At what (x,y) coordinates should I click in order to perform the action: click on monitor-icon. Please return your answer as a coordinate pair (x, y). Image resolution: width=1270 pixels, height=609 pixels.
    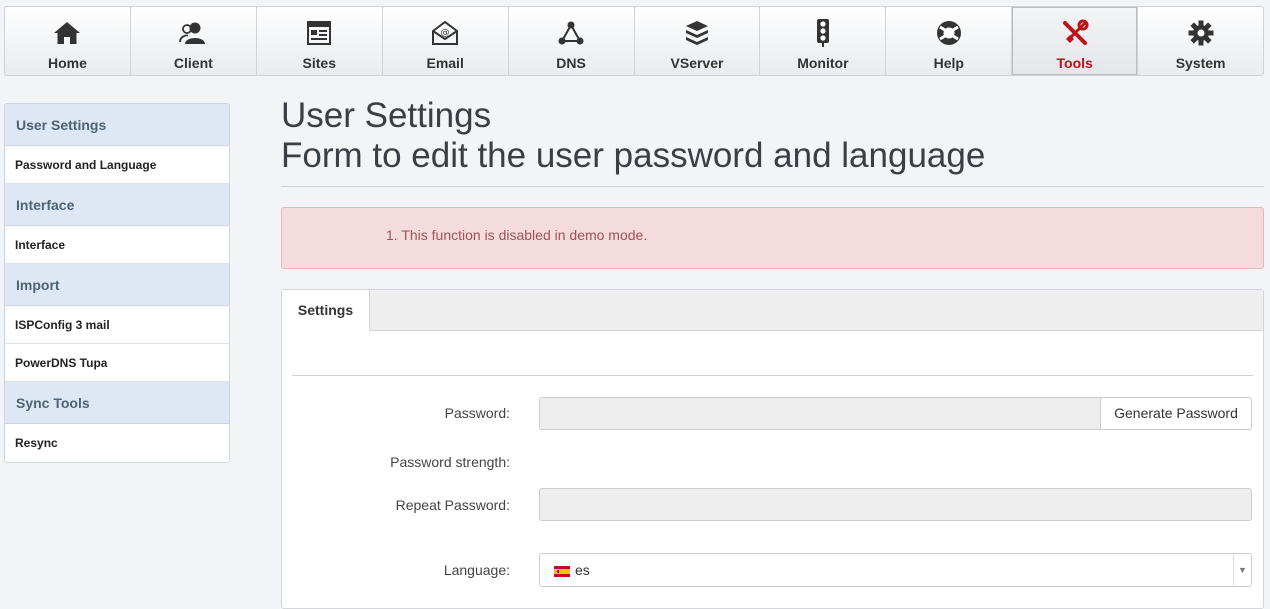
    Looking at the image, I should click on (823, 33).